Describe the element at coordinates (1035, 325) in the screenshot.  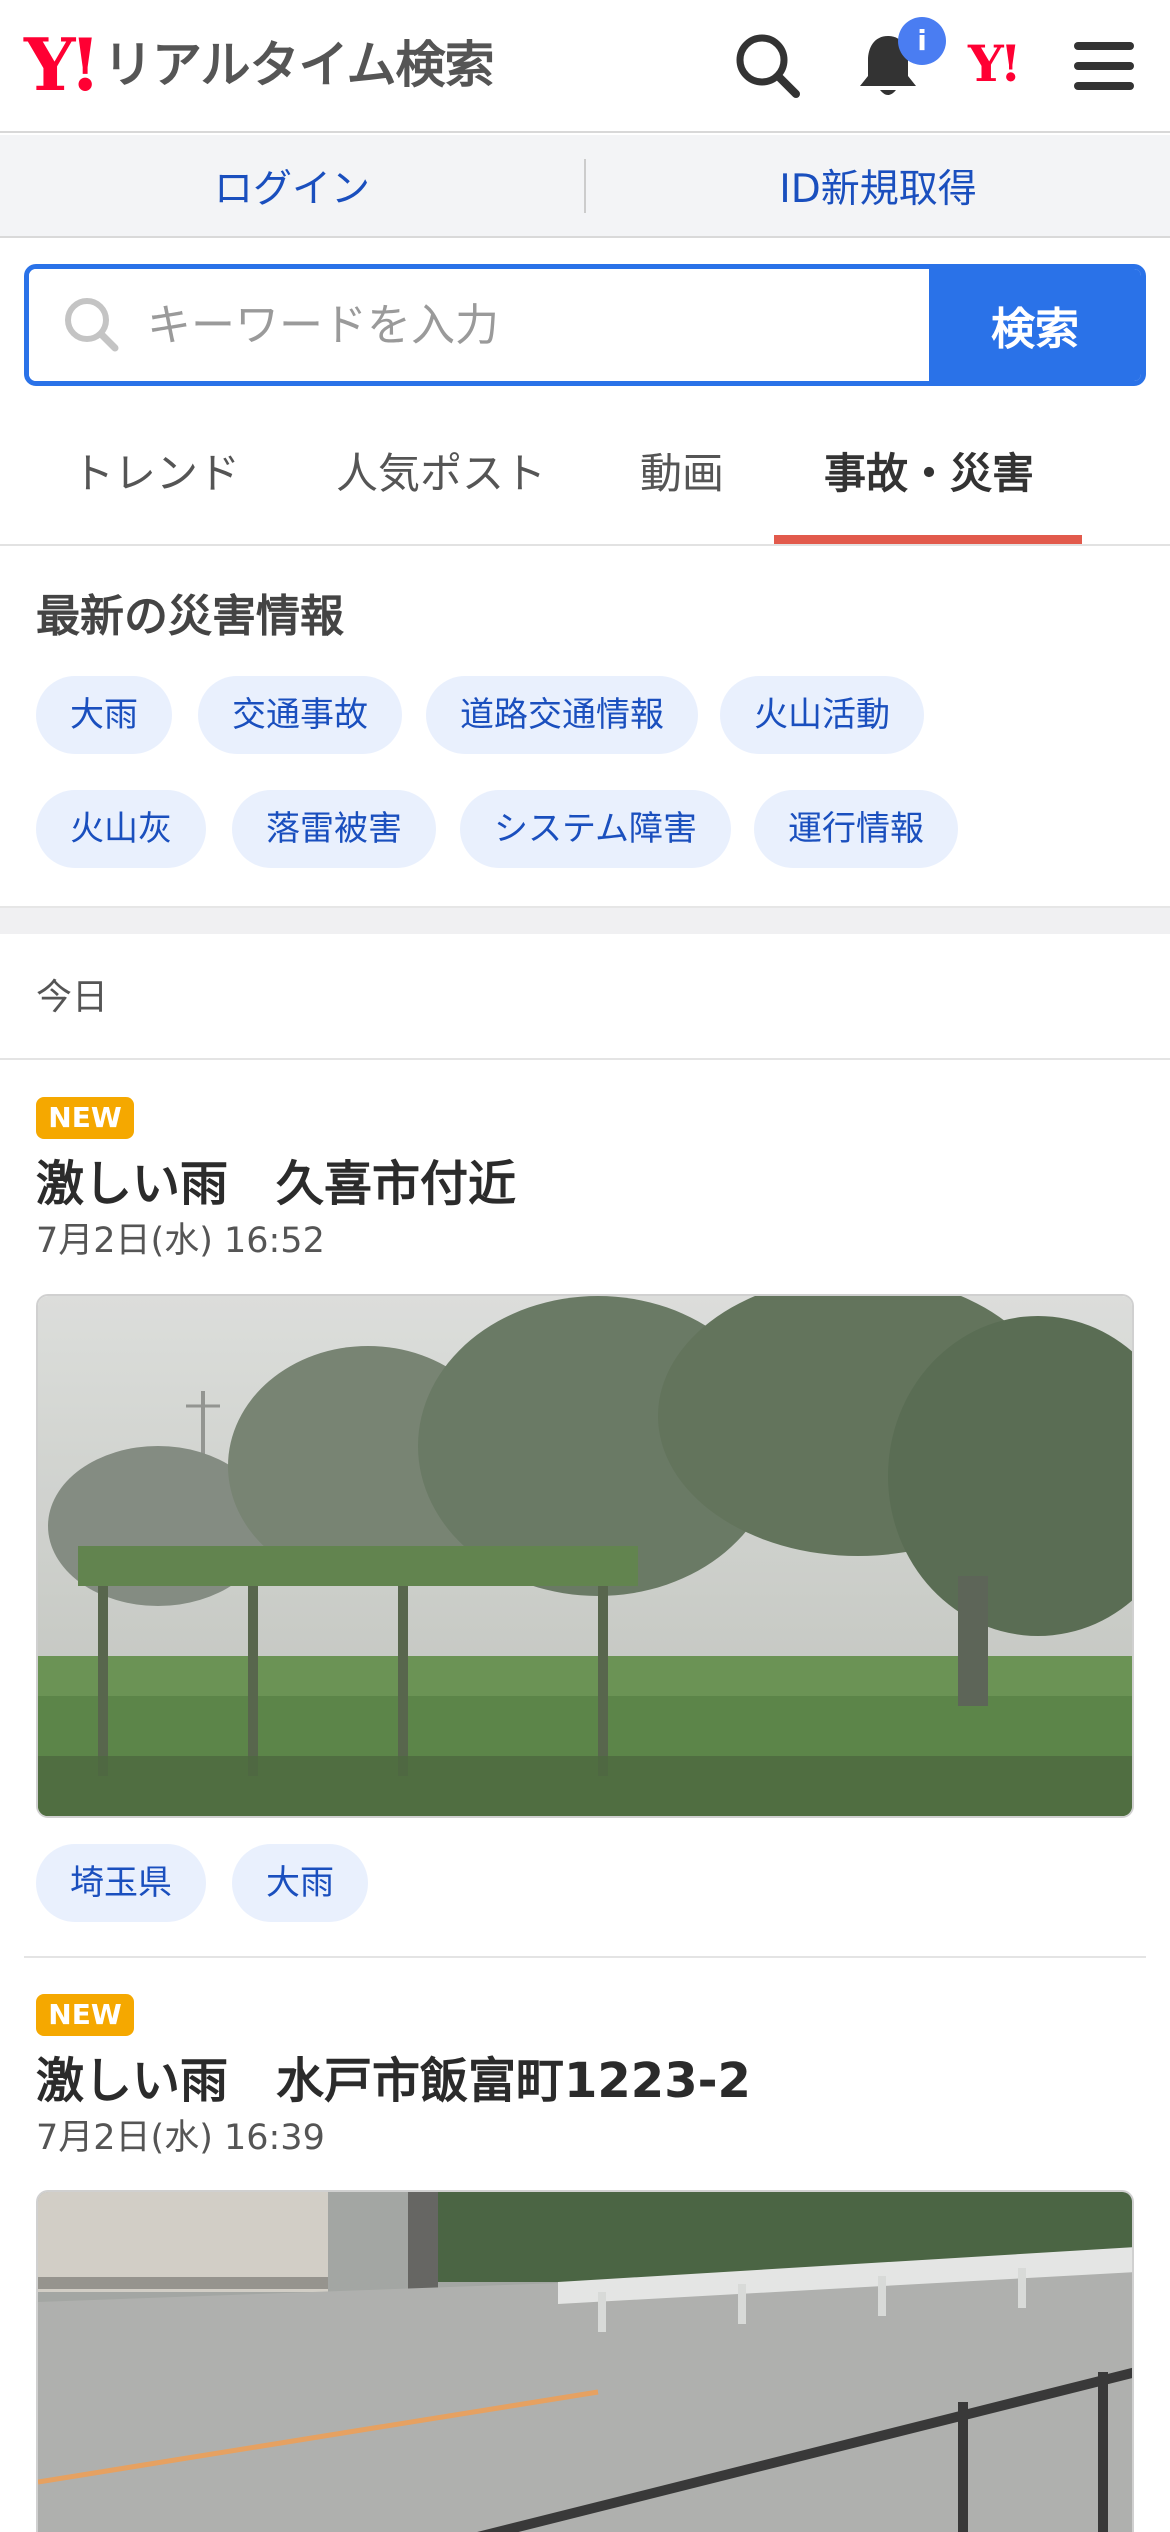
I see `search-button: 検索` at that location.